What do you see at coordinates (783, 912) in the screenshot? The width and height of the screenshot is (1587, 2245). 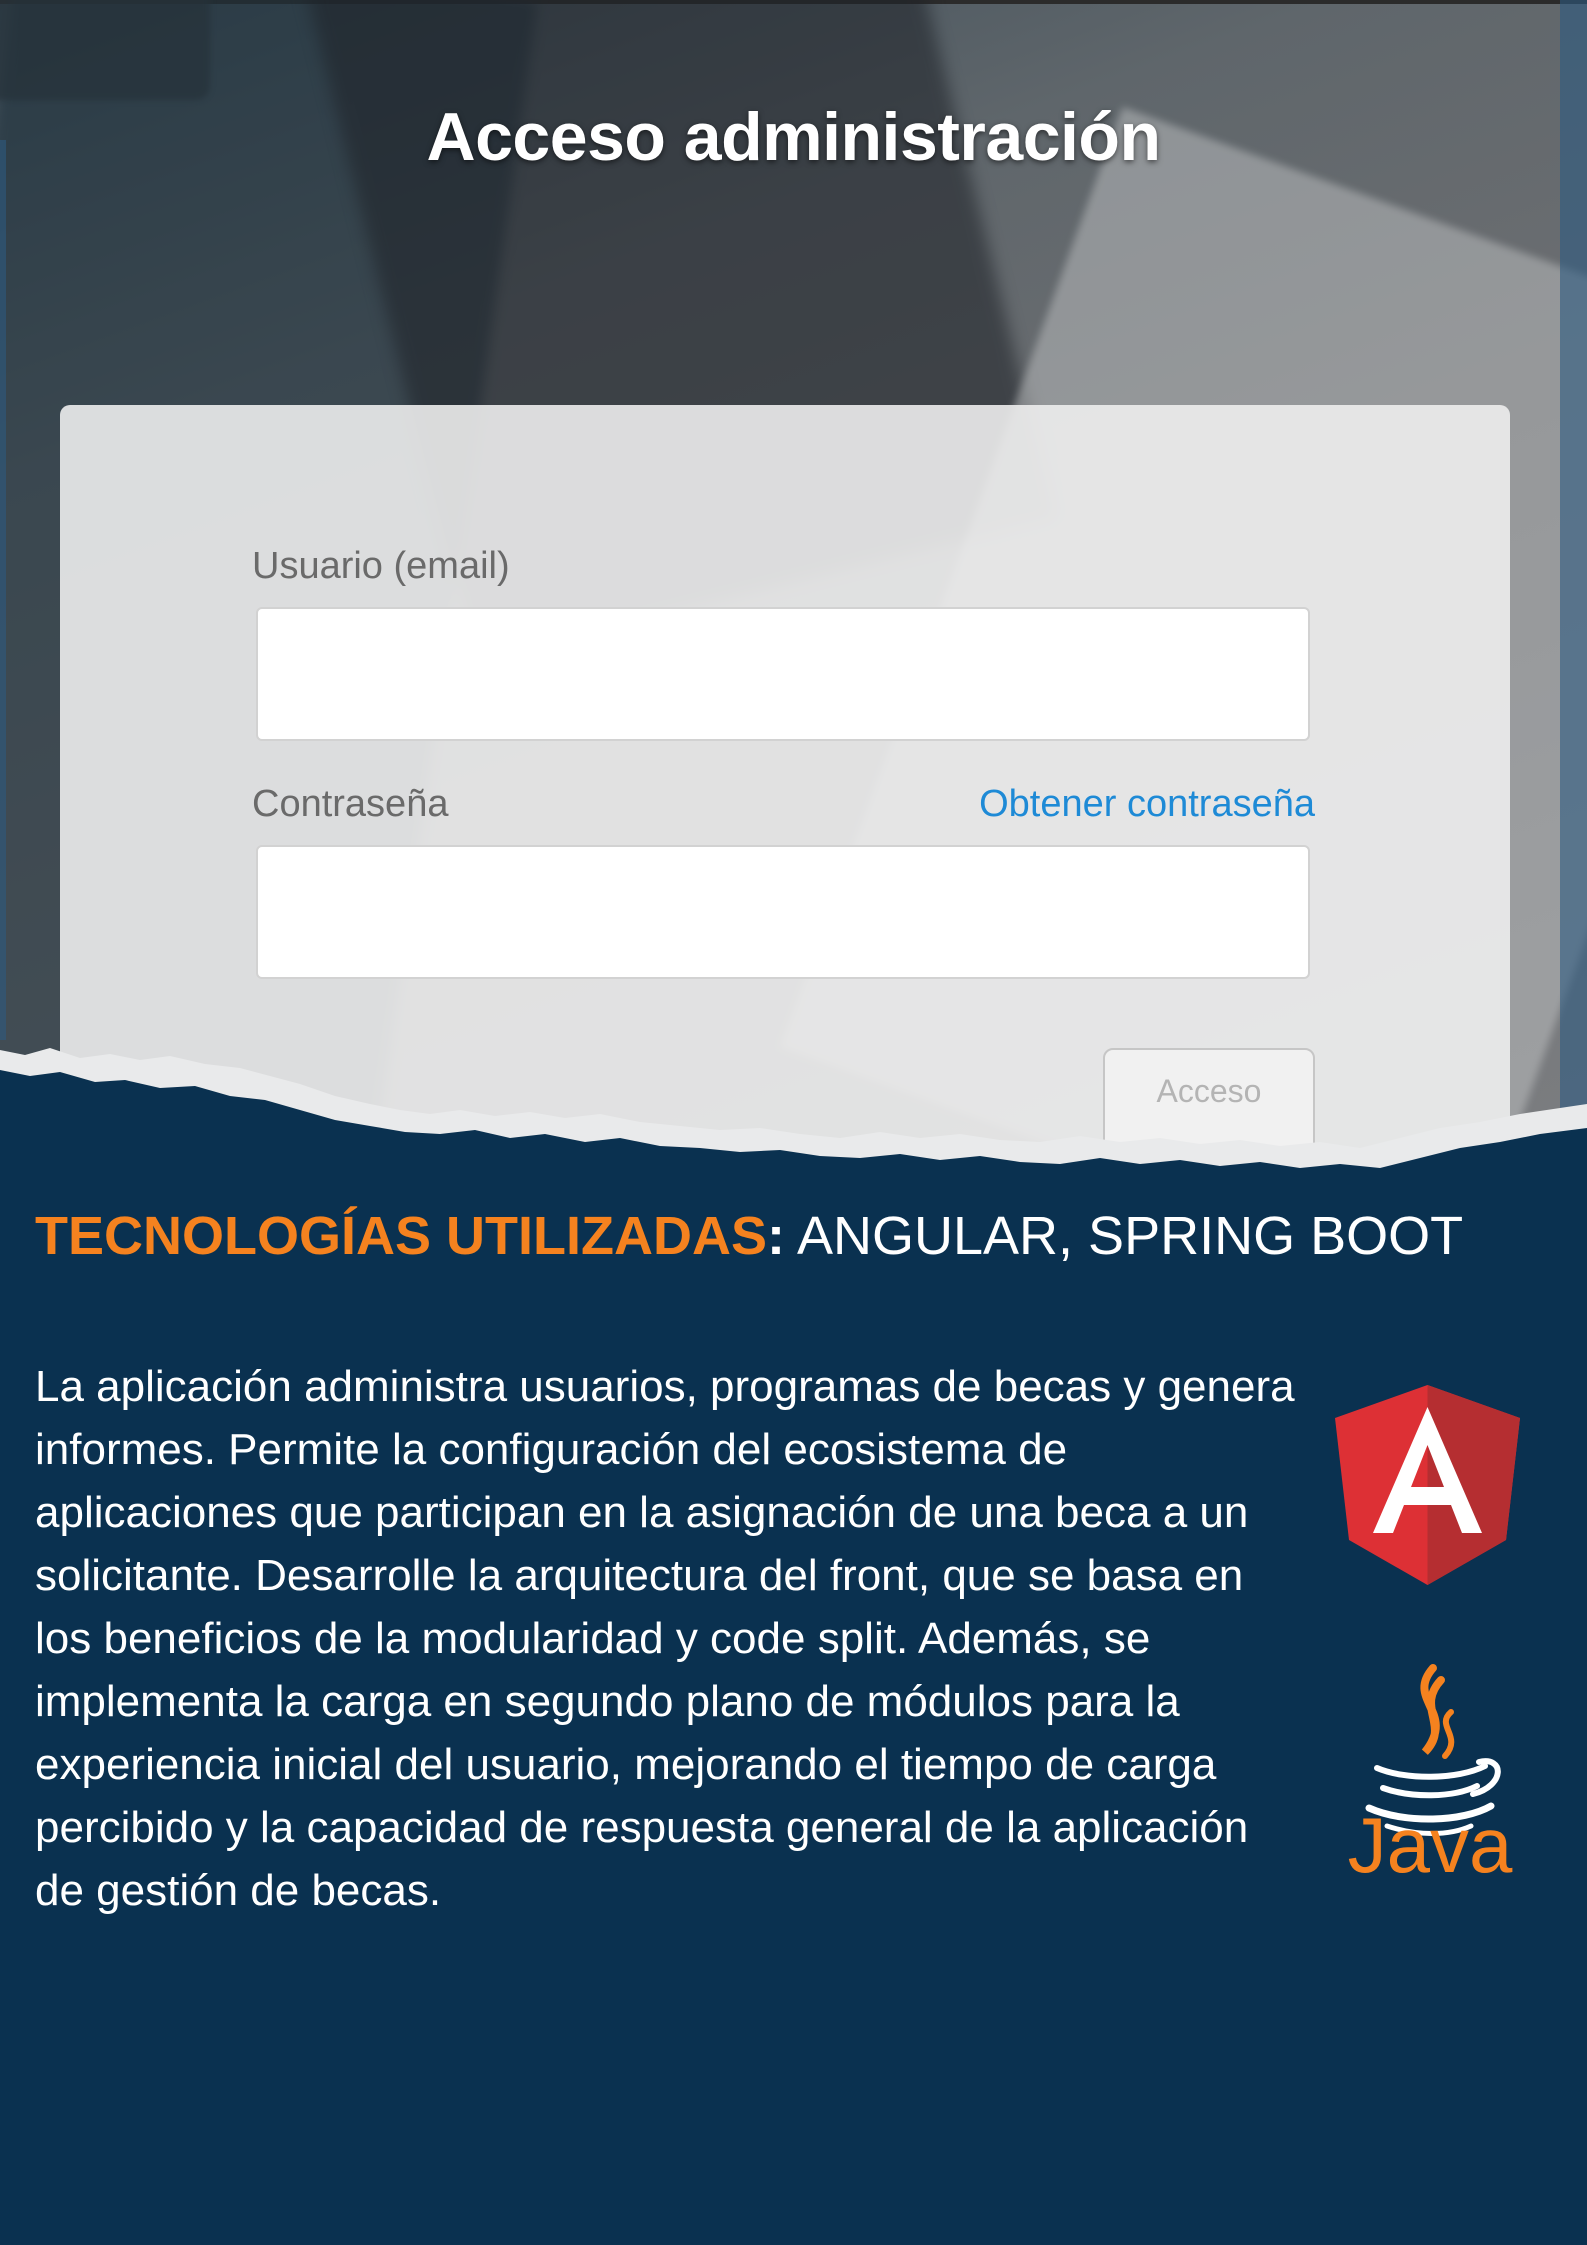 I see `password-input` at bounding box center [783, 912].